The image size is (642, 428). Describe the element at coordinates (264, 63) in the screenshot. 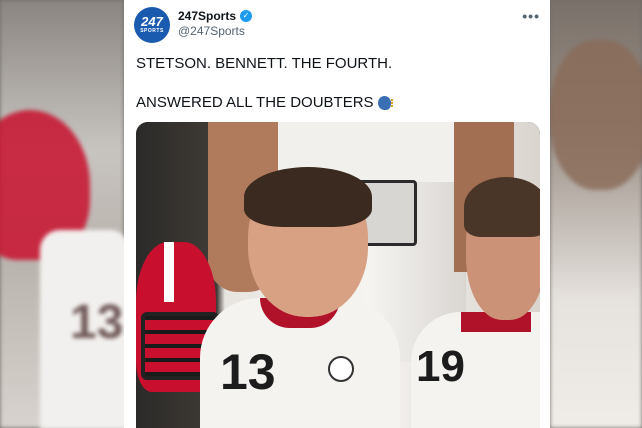

I see `tweet-text-line-1: STETSON. BENNETT. THE FOURTH.` at that location.